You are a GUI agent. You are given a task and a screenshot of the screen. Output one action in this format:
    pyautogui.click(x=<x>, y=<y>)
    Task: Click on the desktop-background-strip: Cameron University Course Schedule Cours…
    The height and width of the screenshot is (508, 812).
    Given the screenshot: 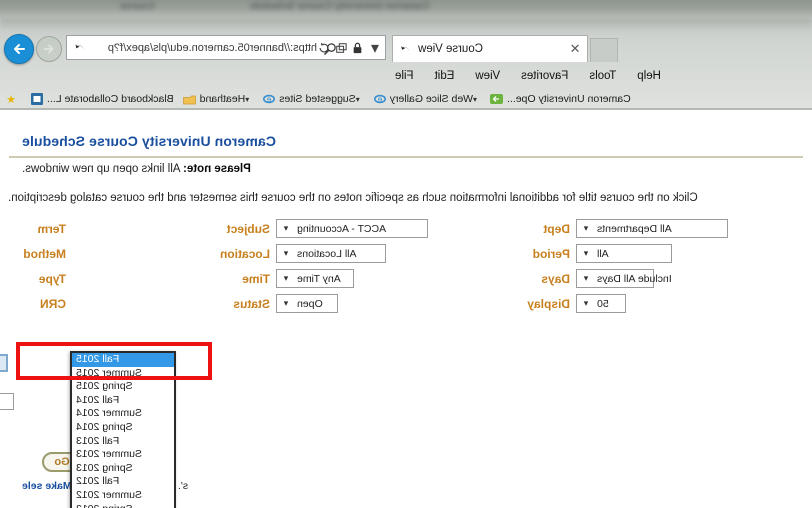 What is the action you would take?
    pyautogui.click(x=406, y=9)
    